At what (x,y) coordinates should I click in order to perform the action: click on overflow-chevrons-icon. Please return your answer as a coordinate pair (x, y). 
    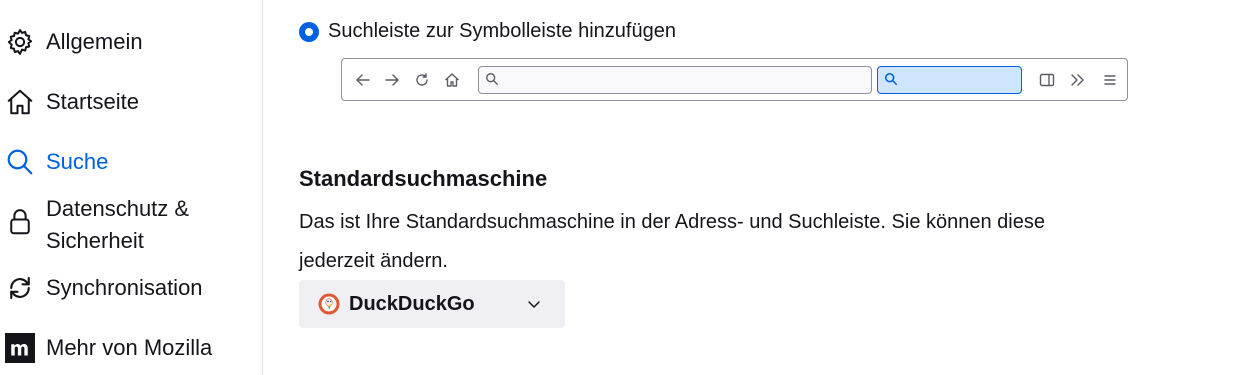
    Looking at the image, I should click on (1077, 80).